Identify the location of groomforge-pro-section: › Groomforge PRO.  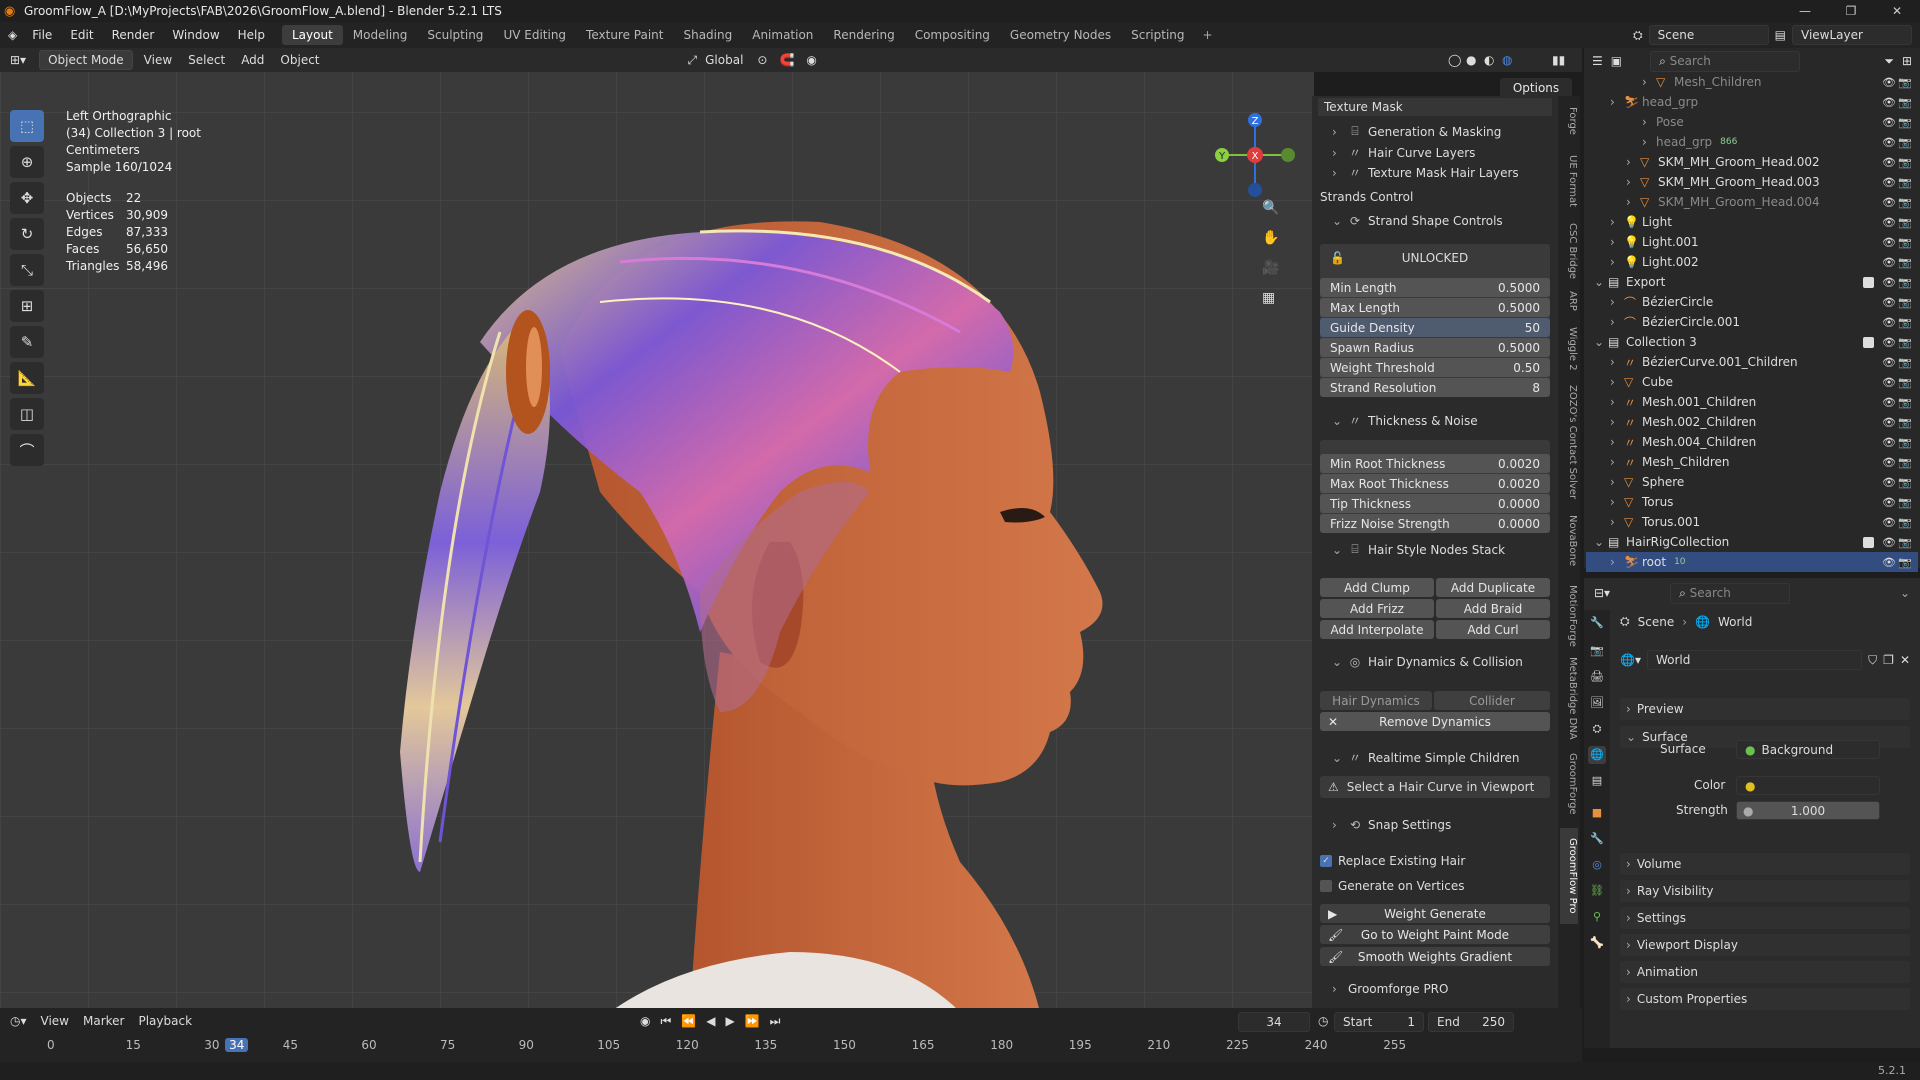
(1435, 989).